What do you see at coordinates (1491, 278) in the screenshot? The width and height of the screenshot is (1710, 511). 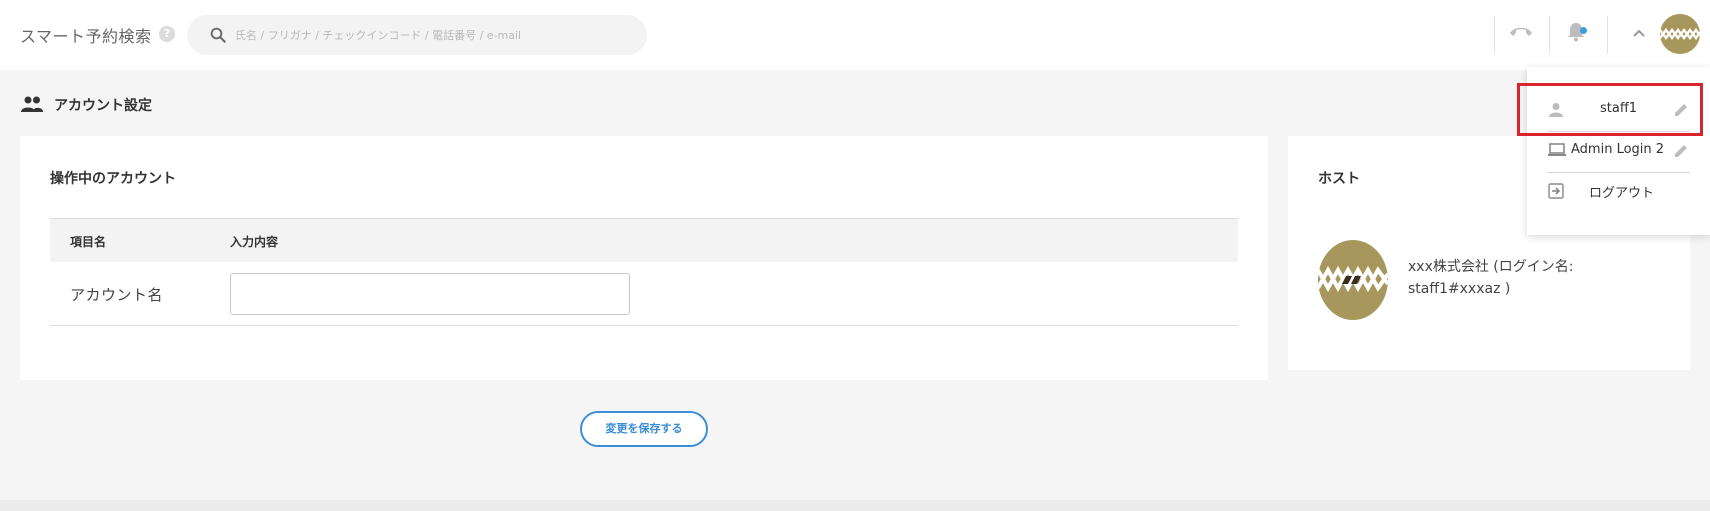 I see `host-name: xxx株式会社 (ログイン名: staff1#xxxaz )` at bounding box center [1491, 278].